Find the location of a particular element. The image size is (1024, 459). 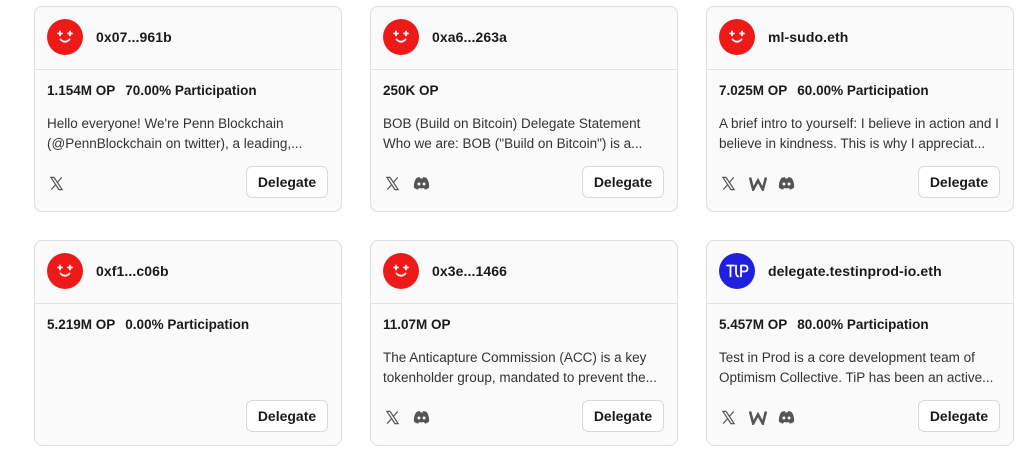

card-header: 0x07...961b is located at coordinates (188, 38).